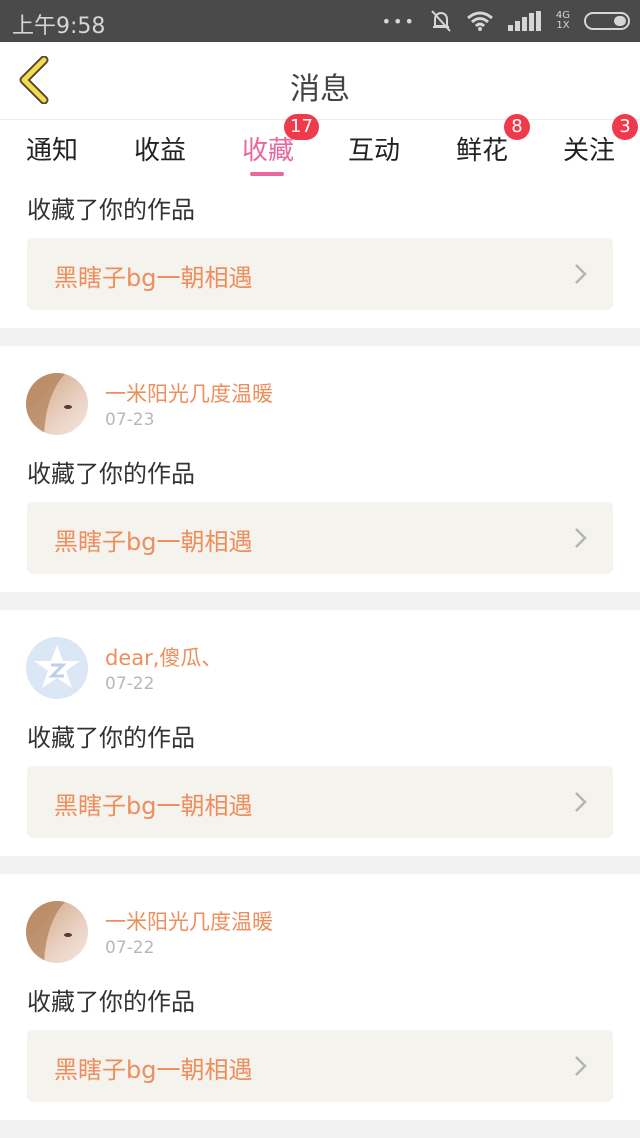 This screenshot has width=640, height=1138. I want to click on more-dots-icon: •••, so click(398, 21).